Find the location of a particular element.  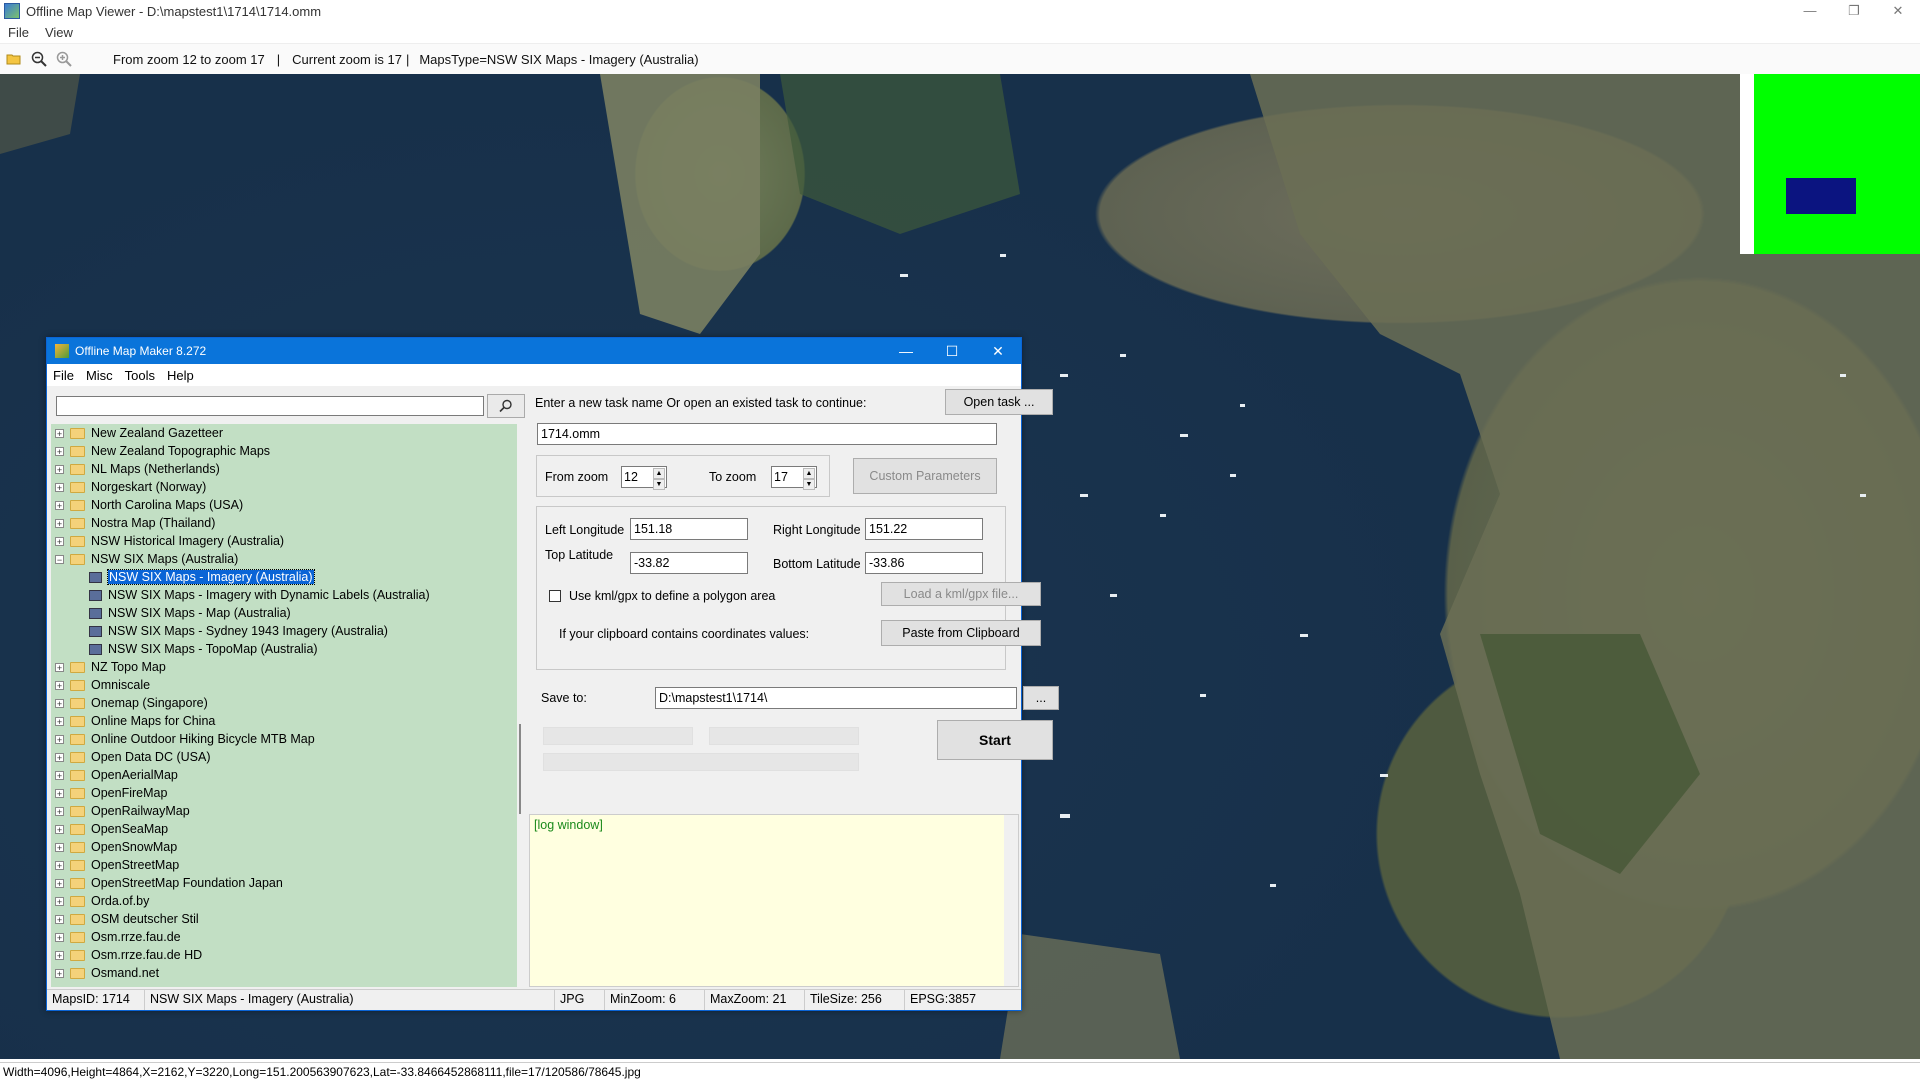

from-zoom-spinner: 12 ▲ ▼ is located at coordinates (644, 478).